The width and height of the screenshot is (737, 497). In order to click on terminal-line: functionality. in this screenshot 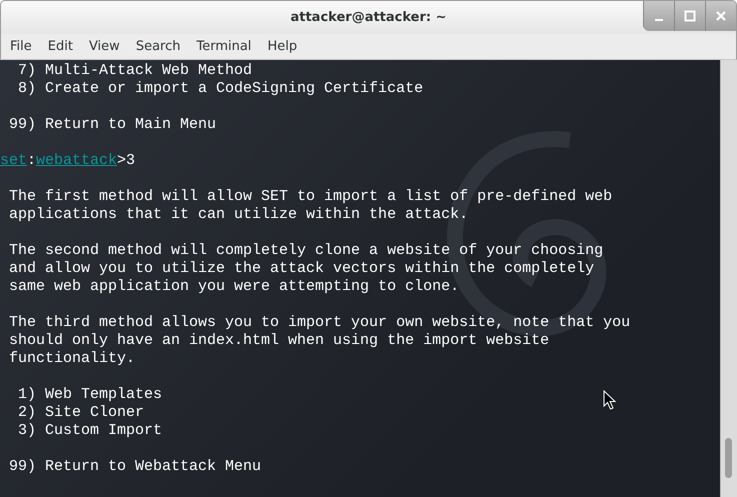, I will do `click(72, 359)`.